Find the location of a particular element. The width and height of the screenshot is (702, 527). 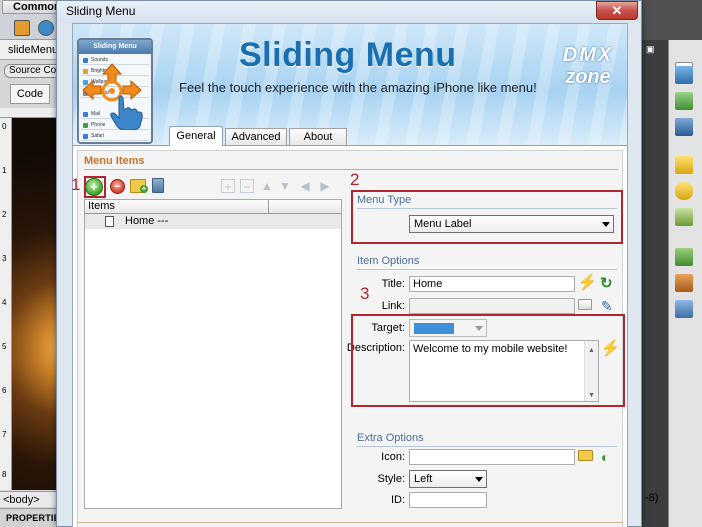

items-column-header: Items is located at coordinates (177, 207).